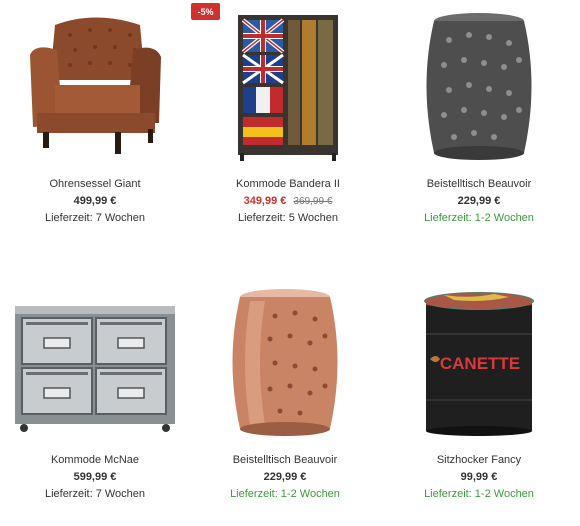  What do you see at coordinates (313, 201) in the screenshot?
I see `product-old-price: 369,99 €` at bounding box center [313, 201].